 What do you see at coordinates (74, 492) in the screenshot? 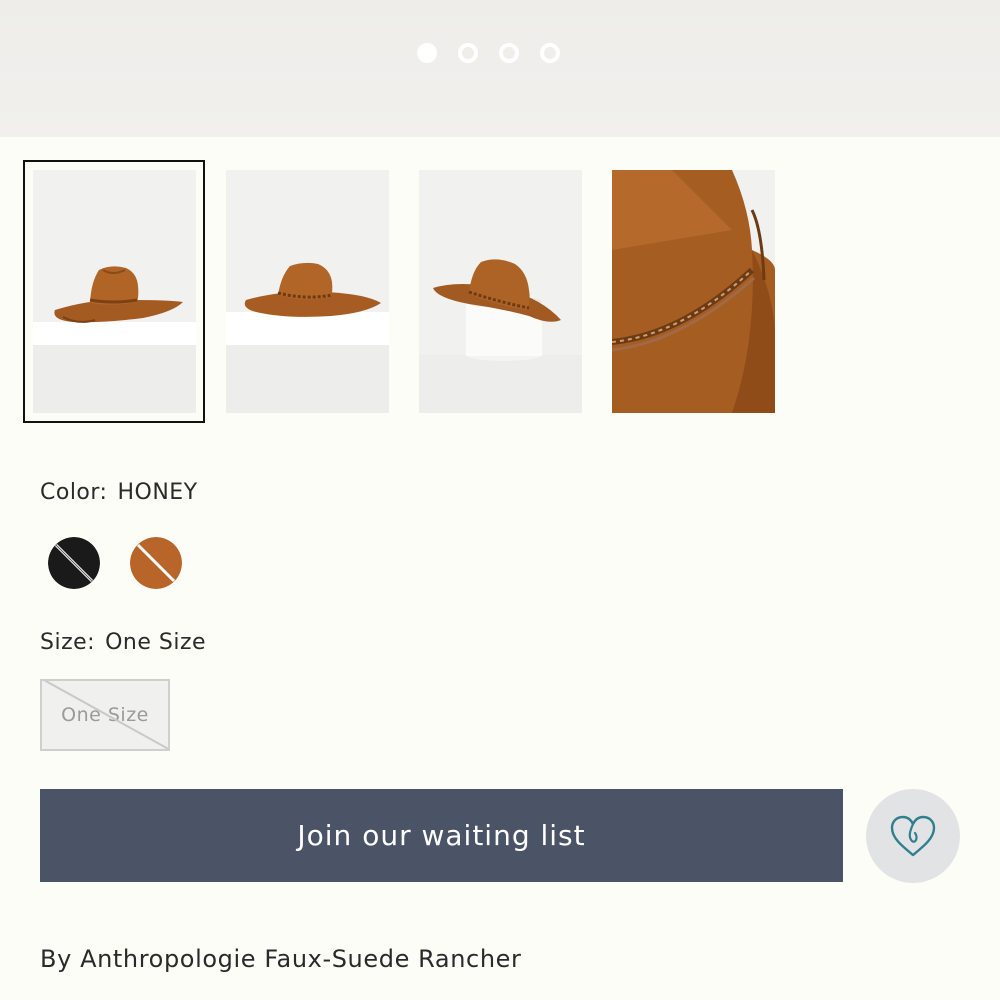
I see `color-label: Color:` at bounding box center [74, 492].